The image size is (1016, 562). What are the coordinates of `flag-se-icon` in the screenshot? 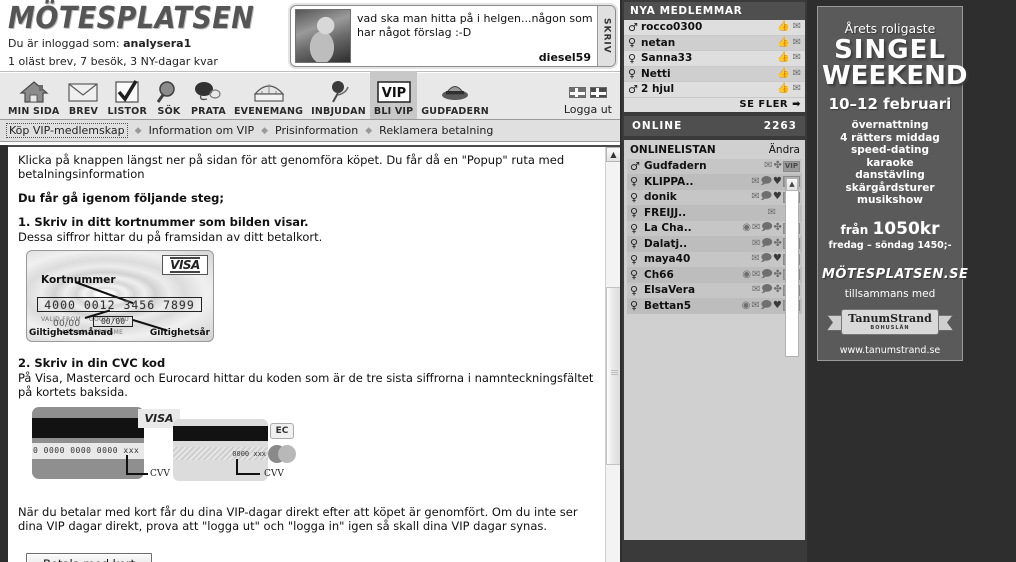 It's located at (577, 92).